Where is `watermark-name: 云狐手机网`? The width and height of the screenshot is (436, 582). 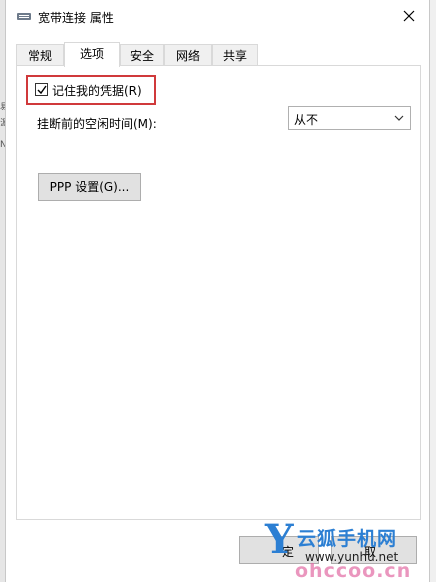 watermark-name: 云狐手机网 is located at coordinates (347, 539).